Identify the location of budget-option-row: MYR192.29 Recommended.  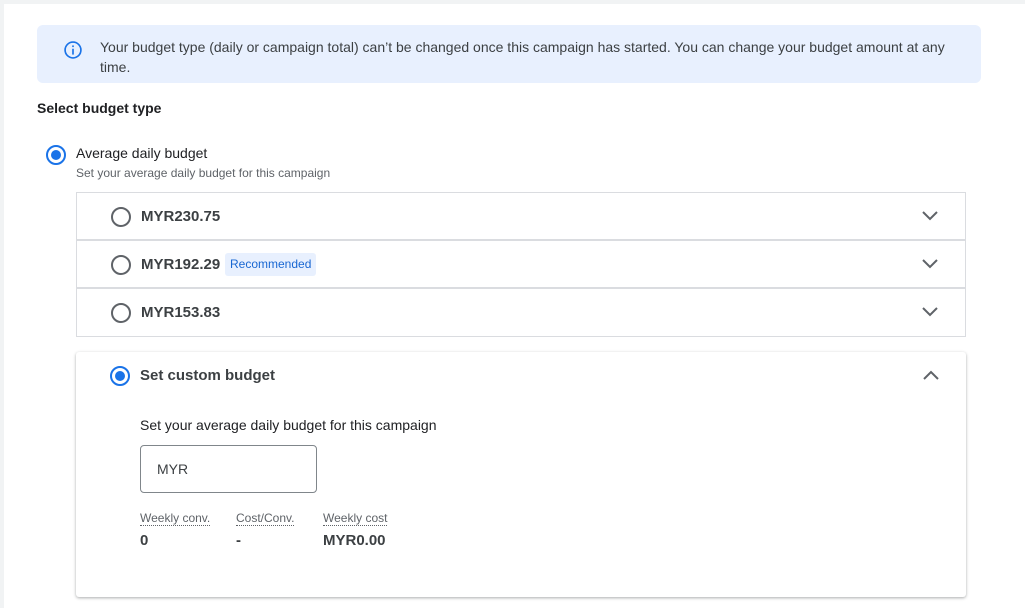
(521, 264).